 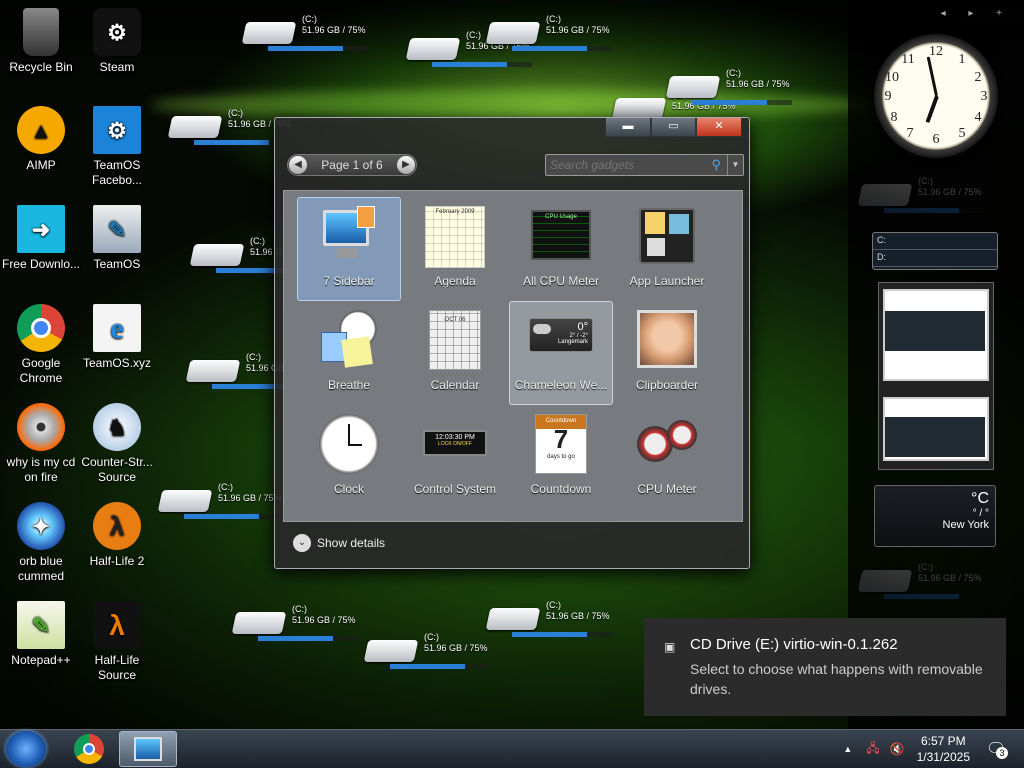 What do you see at coordinates (41, 229) in the screenshot?
I see `download-icon: ➜` at bounding box center [41, 229].